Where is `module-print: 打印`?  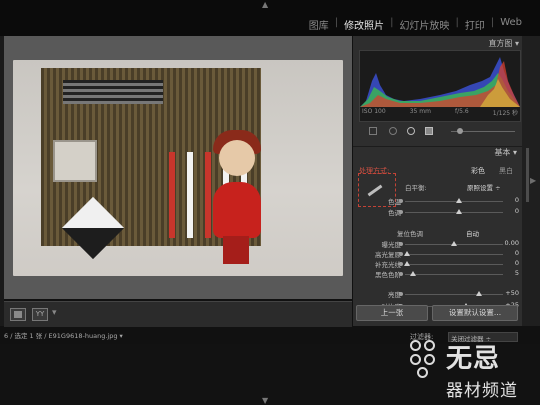
module-print: 打印 is located at coordinates (475, 24).